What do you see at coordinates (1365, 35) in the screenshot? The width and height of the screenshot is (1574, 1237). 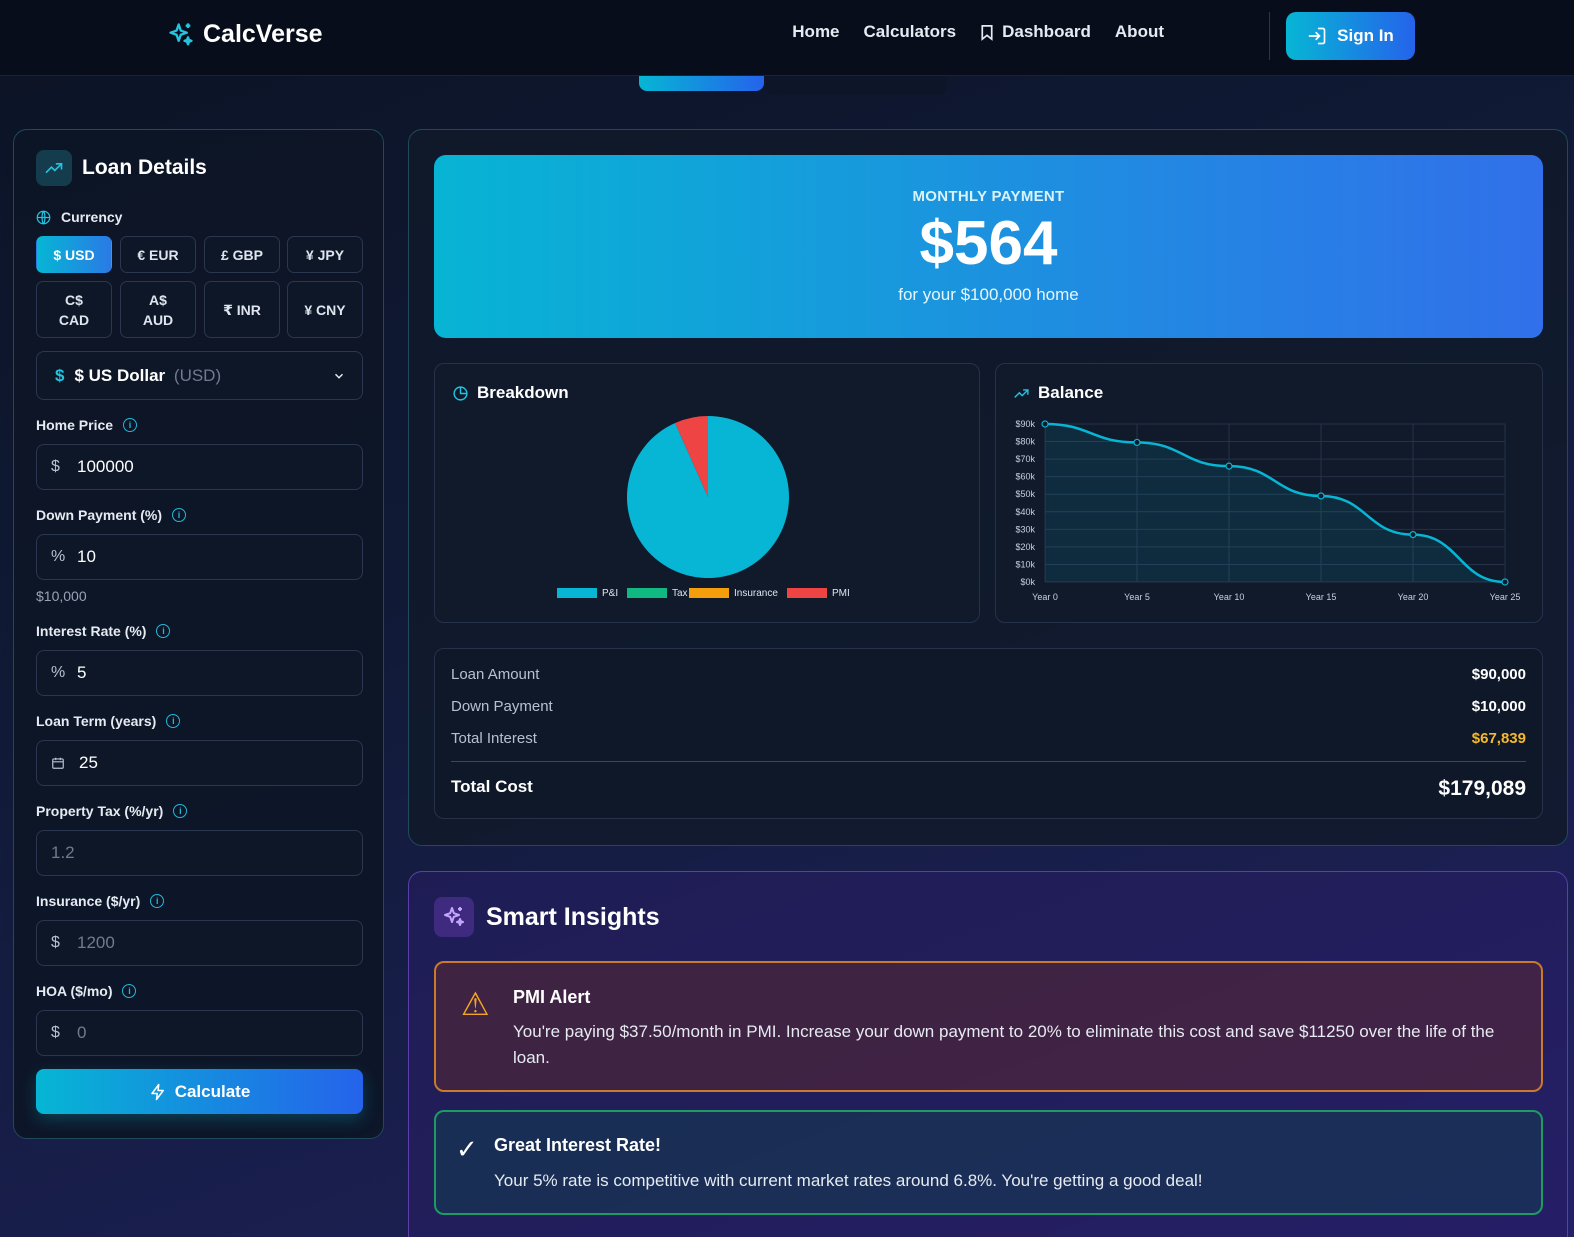 I see `sign-in-label: Sign In` at bounding box center [1365, 35].